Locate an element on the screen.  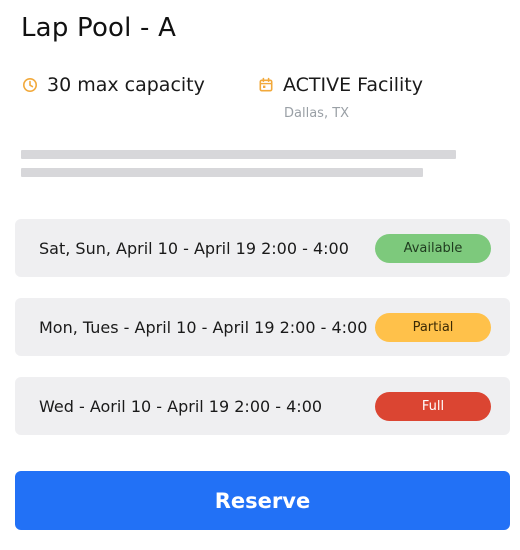
capacity-info: 30 max capacity is located at coordinates (113, 85).